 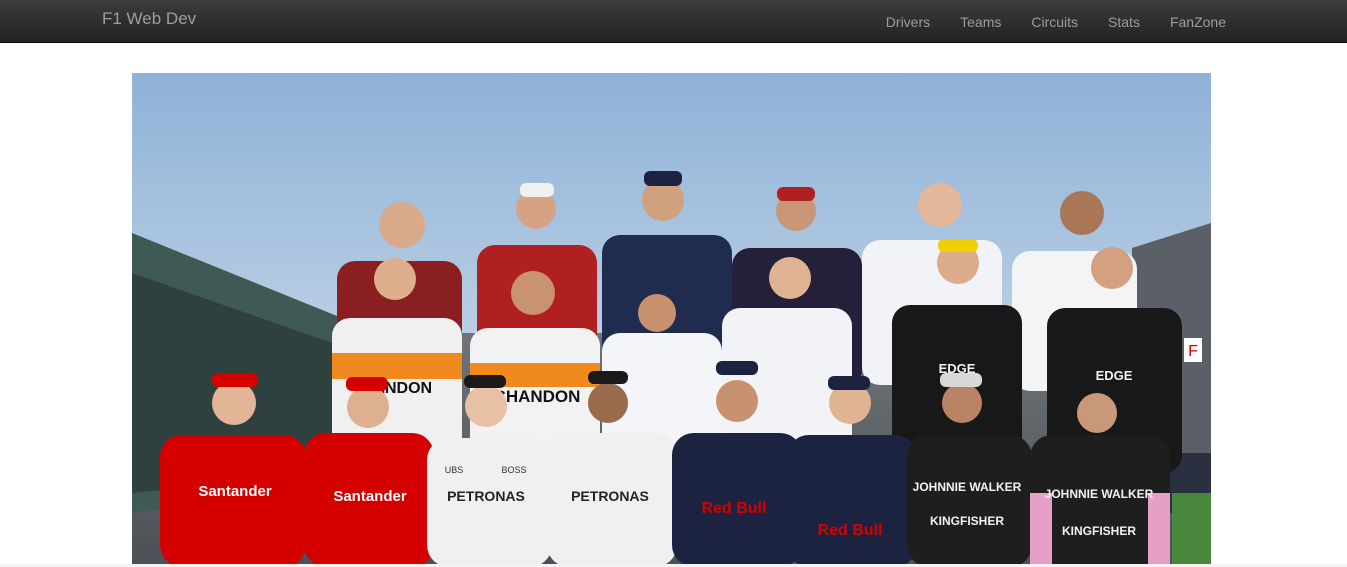 I want to click on hero-text-redbull-1: Red Bull, so click(x=734, y=508).